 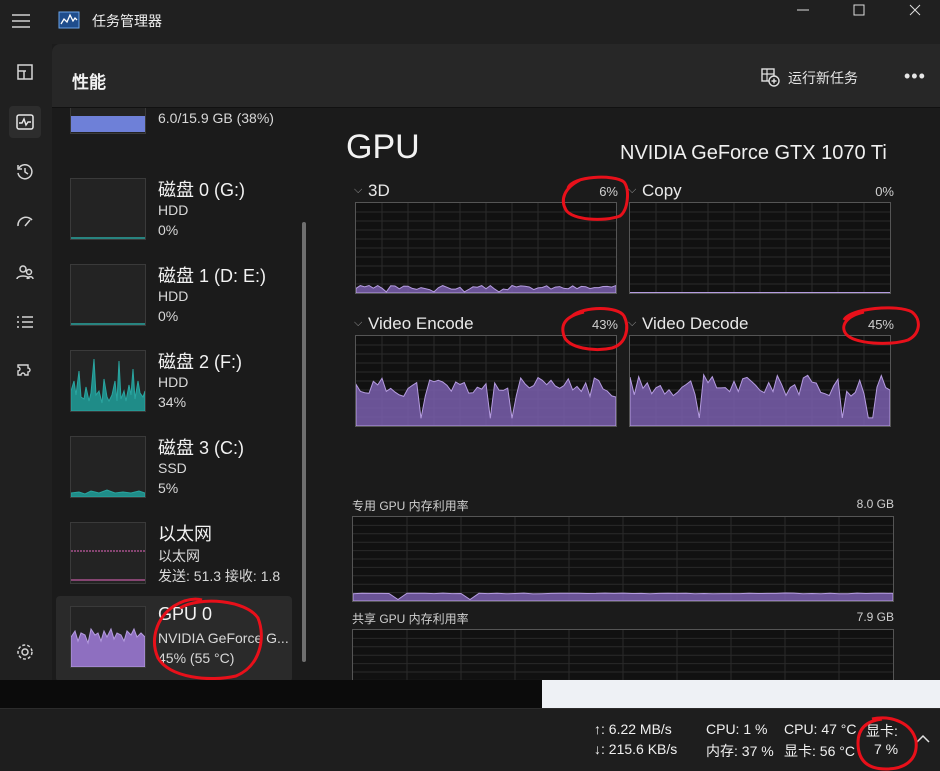 I want to click on sidebar-item-memory: 6.0/15.9 GB (38%), so click(x=174, y=128).